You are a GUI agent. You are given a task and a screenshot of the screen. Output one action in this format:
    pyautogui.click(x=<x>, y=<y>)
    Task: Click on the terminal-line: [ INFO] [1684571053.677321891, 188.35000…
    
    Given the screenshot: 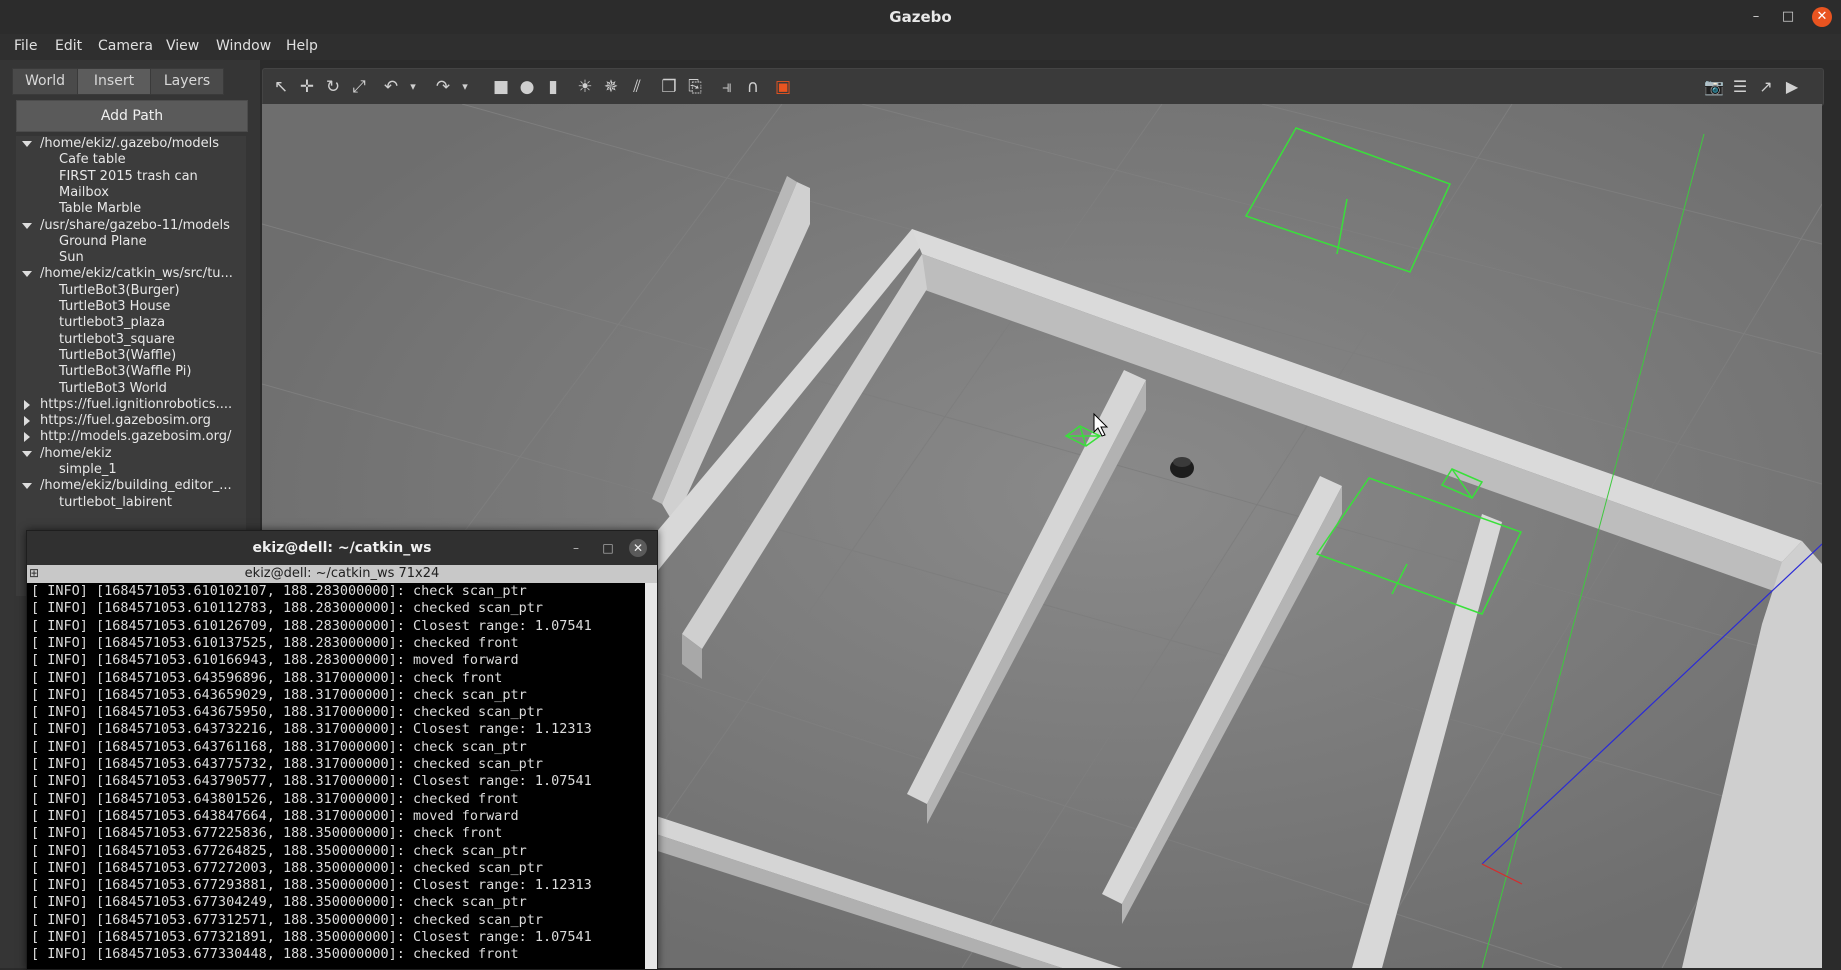 What is the action you would take?
    pyautogui.click(x=311, y=937)
    